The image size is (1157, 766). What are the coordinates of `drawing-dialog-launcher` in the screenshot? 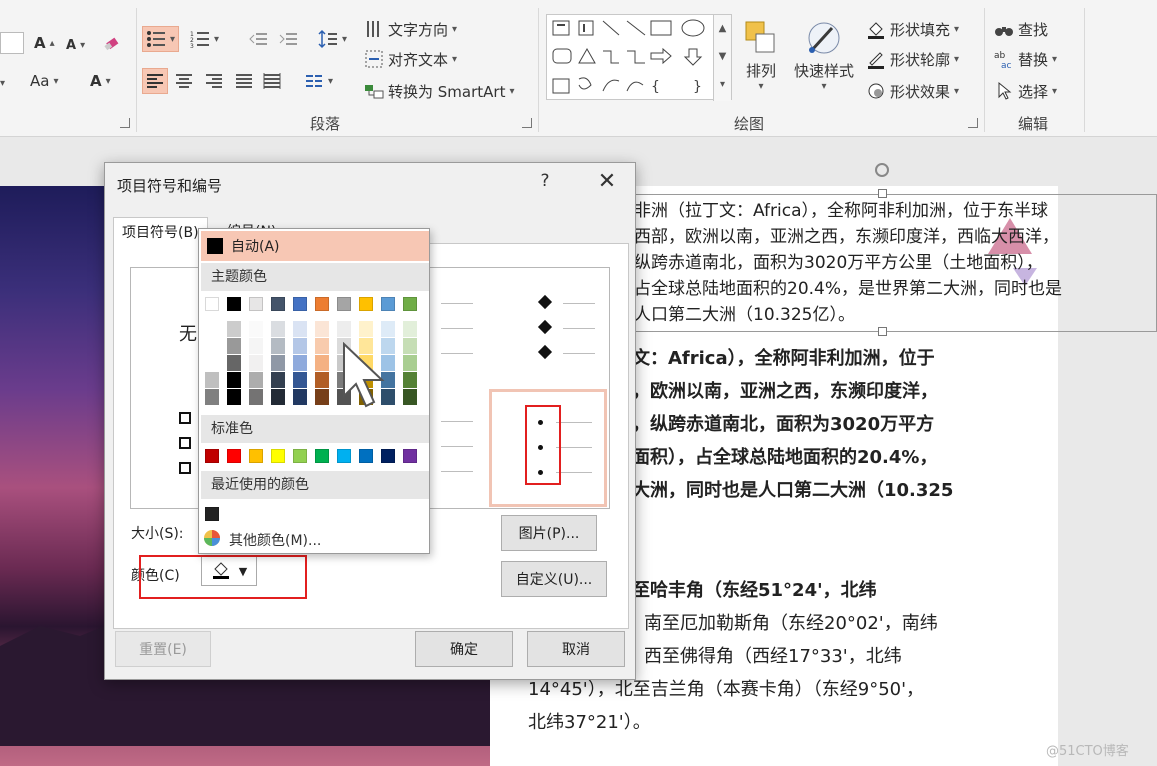 It's located at (973, 123).